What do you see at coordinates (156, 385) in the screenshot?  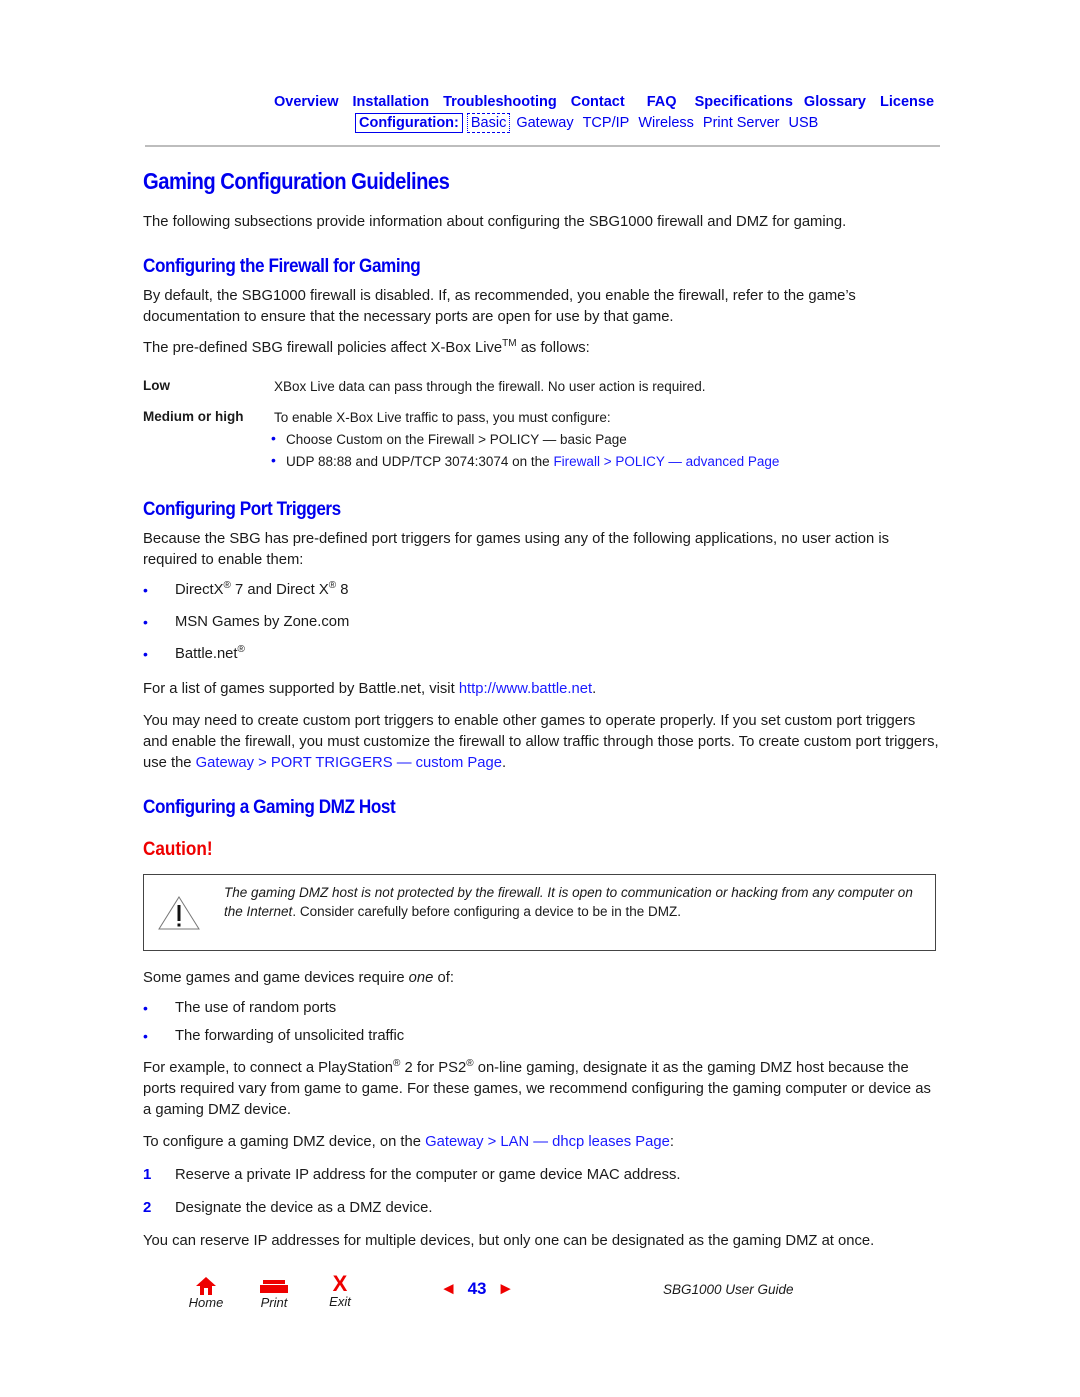 I see `policy-low-term: Low` at bounding box center [156, 385].